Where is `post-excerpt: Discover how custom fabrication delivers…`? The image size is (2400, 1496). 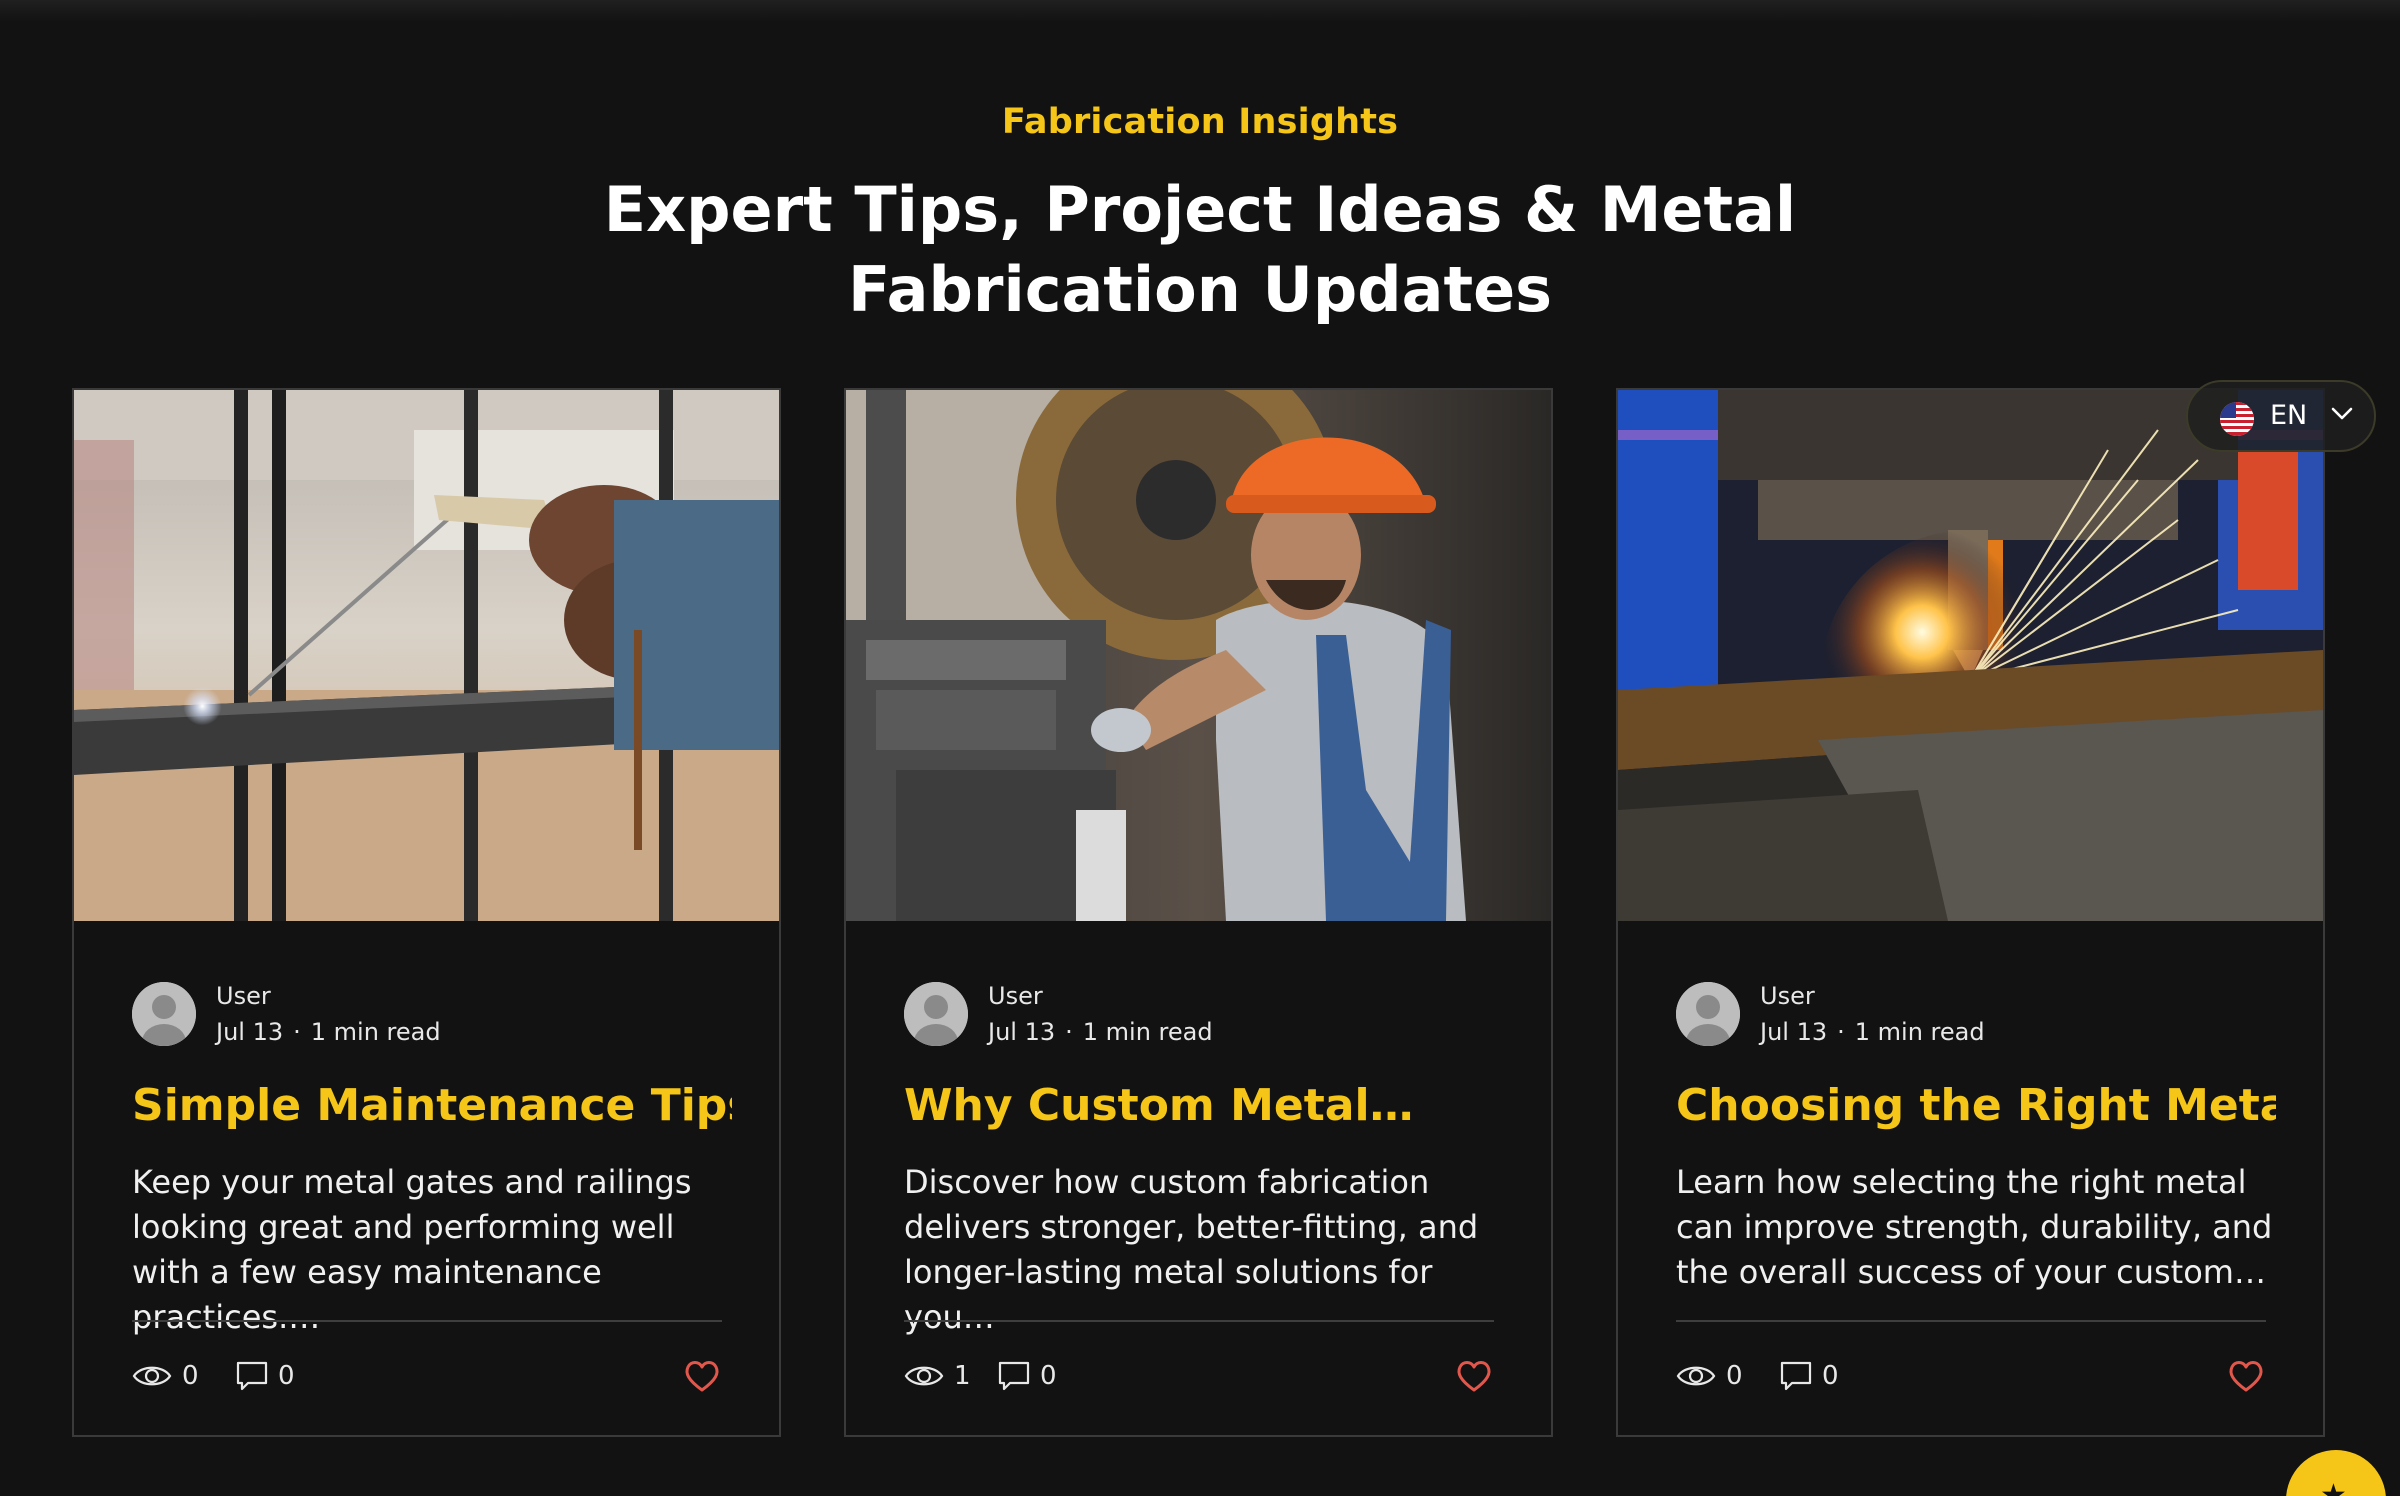
post-excerpt: Discover how custom fabrication delivers… is located at coordinates (1204, 1250).